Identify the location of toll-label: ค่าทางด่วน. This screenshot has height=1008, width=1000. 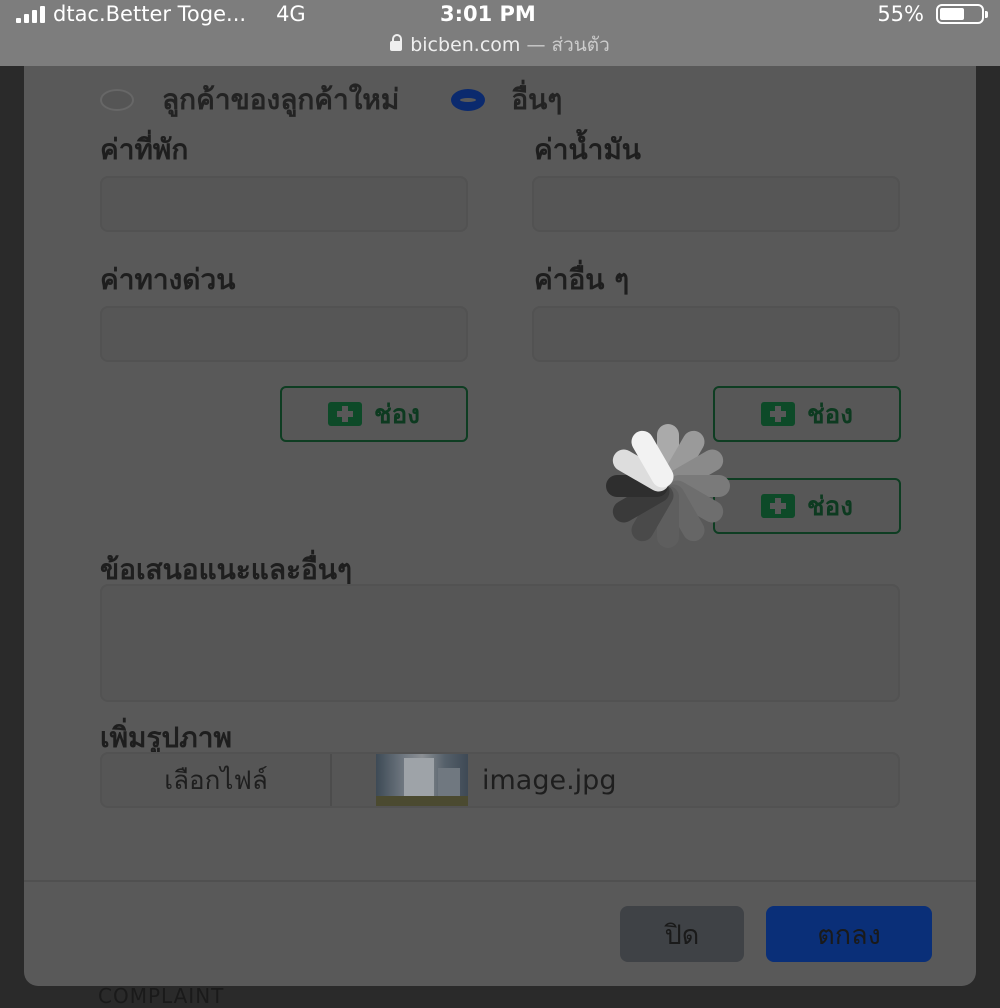
(168, 279).